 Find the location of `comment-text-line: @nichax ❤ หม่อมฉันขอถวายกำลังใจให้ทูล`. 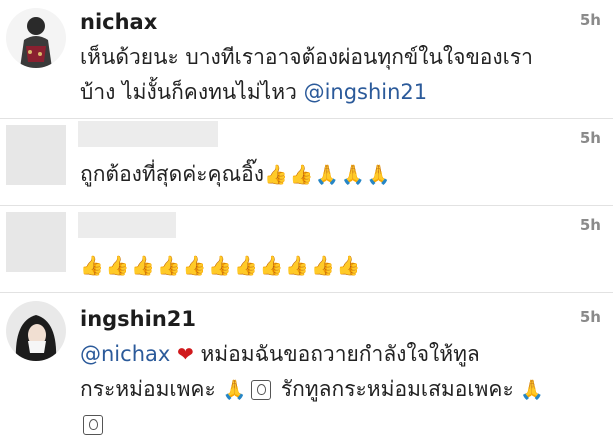

comment-text-line: @nichax ❤ หม่อมฉันขอถวายกำลังใจให้ทูล is located at coordinates (330, 354).